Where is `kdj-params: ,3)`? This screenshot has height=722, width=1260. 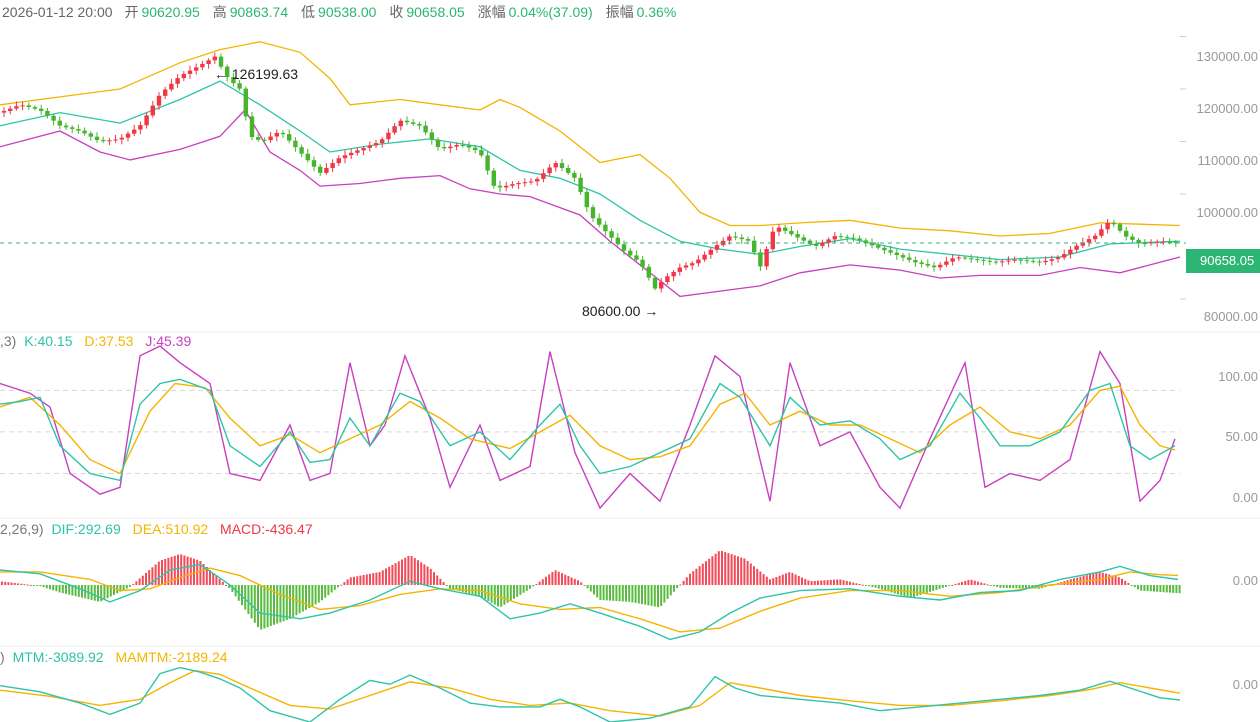 kdj-params: ,3) is located at coordinates (8, 341).